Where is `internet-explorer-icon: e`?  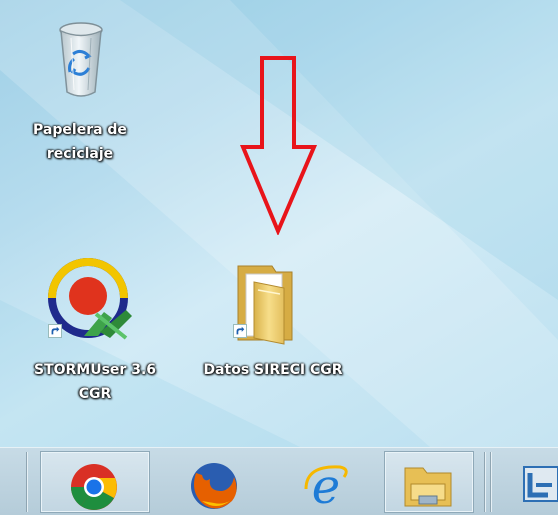
internet-explorer-icon: e is located at coordinates (326, 485).